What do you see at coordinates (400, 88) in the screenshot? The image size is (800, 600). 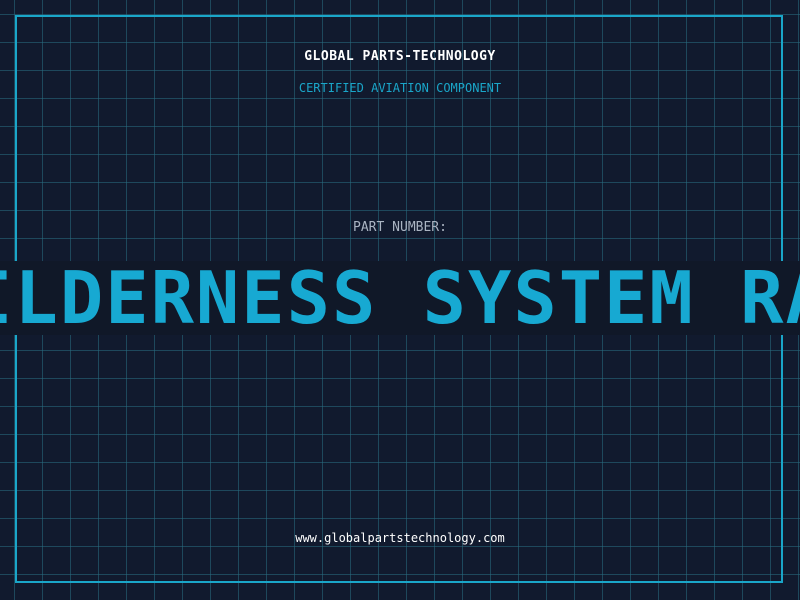 I see `certification-subtitle: CERTIFIED AVIATION COMPONENT` at bounding box center [400, 88].